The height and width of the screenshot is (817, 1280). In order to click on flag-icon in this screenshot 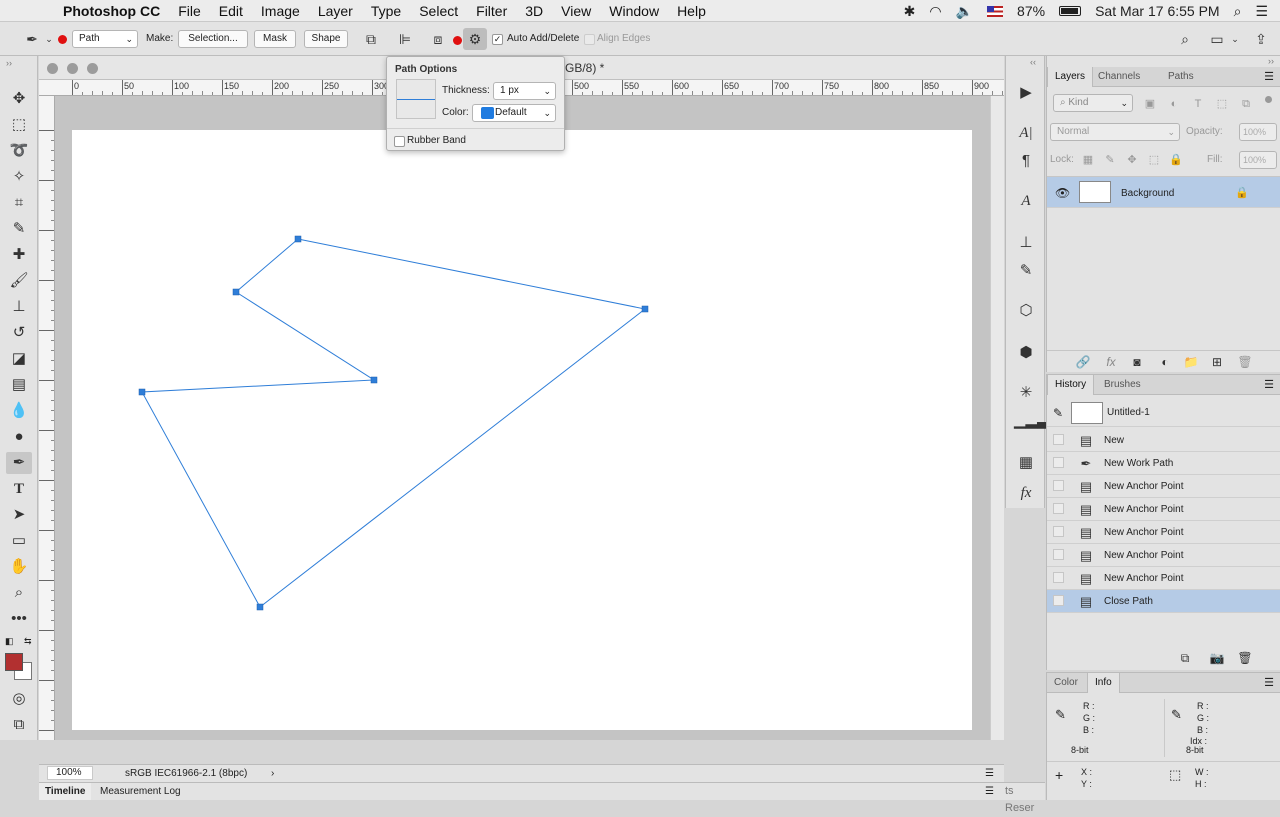, I will do `click(995, 11)`.